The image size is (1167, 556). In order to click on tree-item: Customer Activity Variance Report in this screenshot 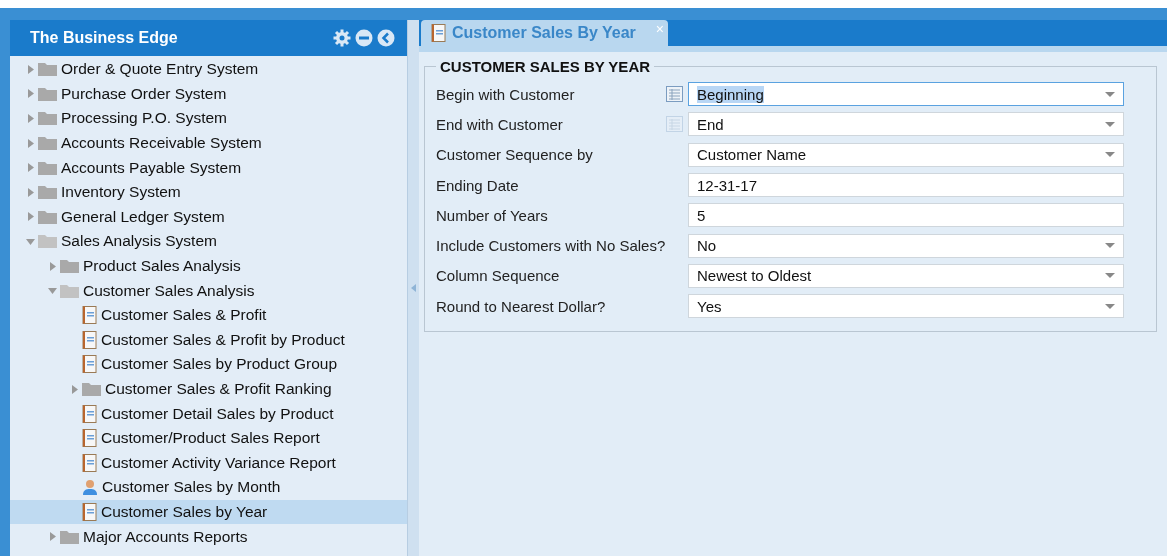, I will do `click(208, 463)`.